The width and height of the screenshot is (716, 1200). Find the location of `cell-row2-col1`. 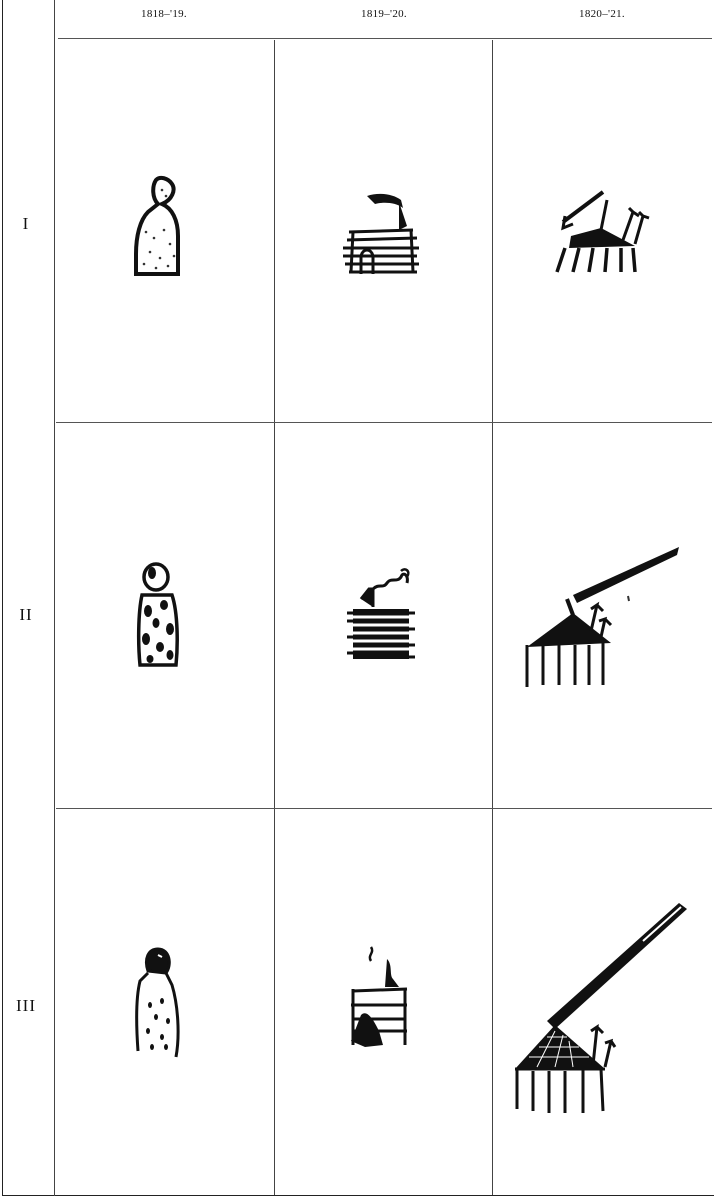

cell-row2-col1 is located at coordinates (165, 615).